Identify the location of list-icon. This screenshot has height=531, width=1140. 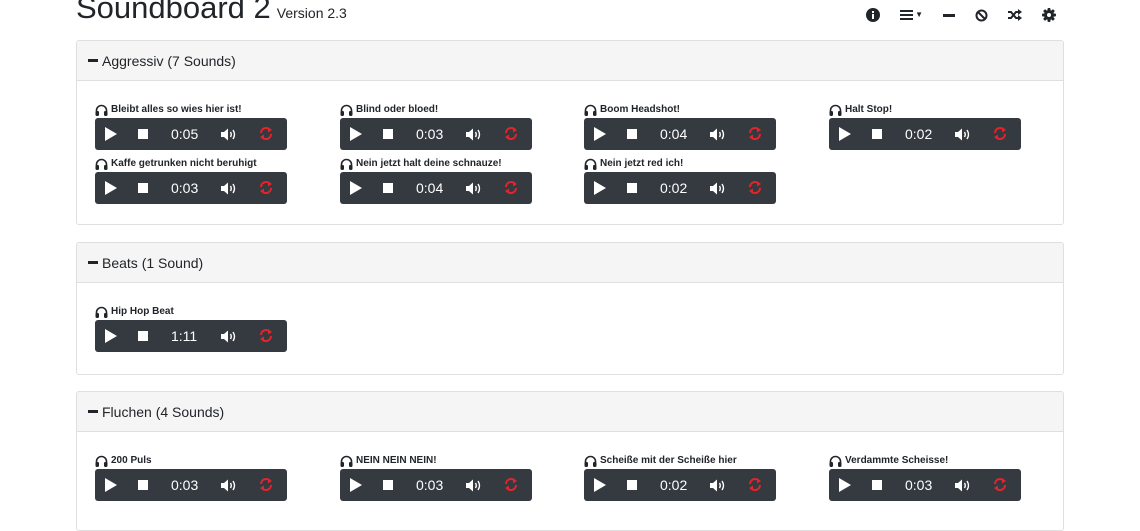
(907, 15).